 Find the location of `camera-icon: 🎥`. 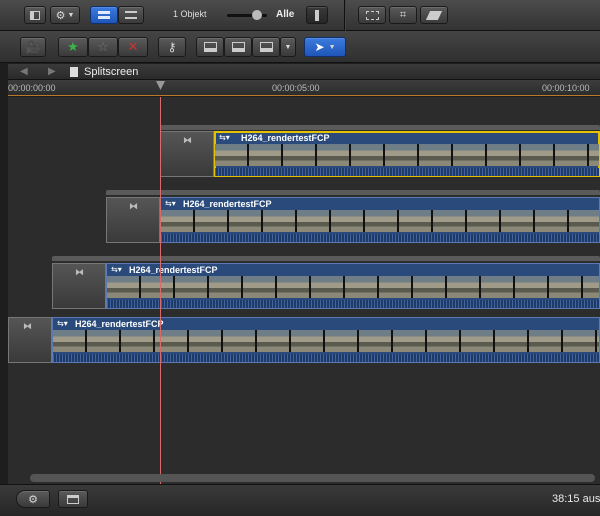

camera-icon: 🎥 is located at coordinates (33, 47).